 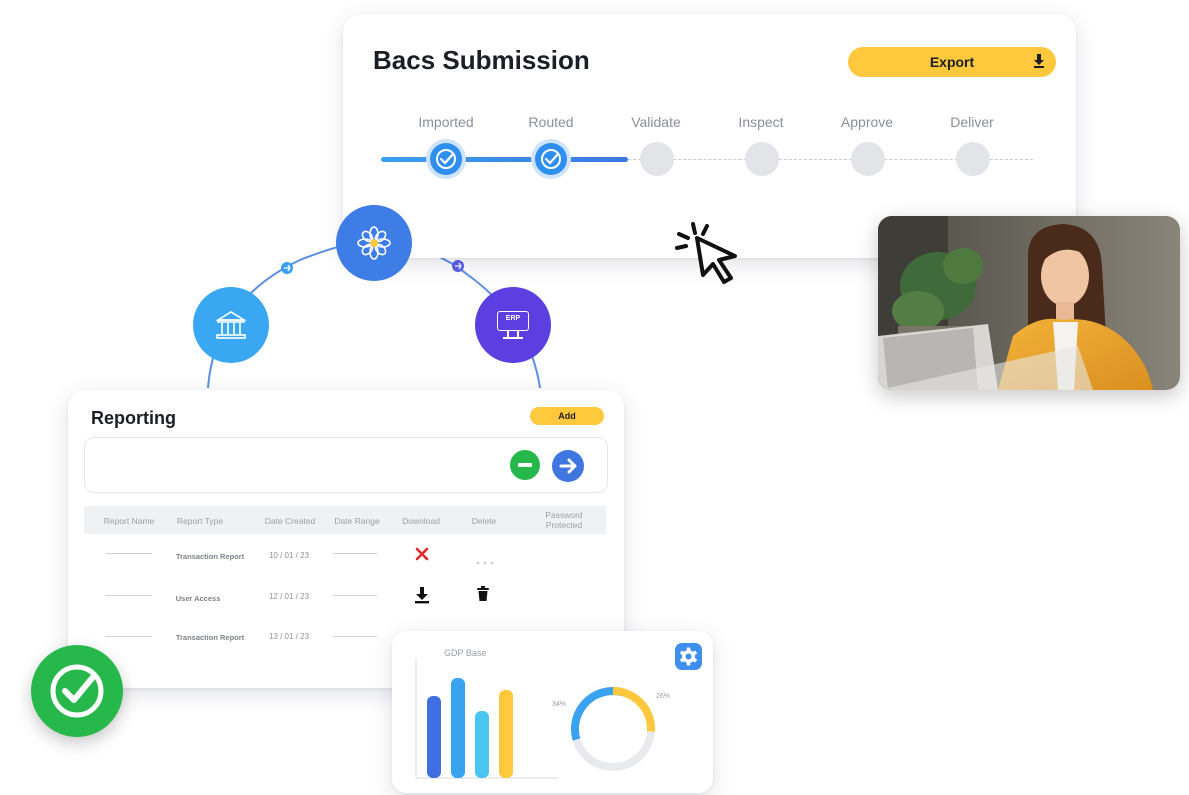 What do you see at coordinates (200, 521) in the screenshot?
I see `column-header: Report Type` at bounding box center [200, 521].